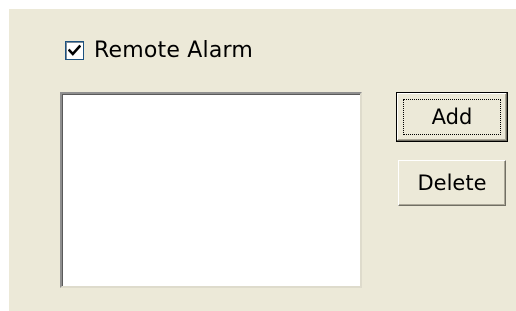 This screenshot has height=311, width=516. I want to click on add-button-label: Add, so click(452, 117).